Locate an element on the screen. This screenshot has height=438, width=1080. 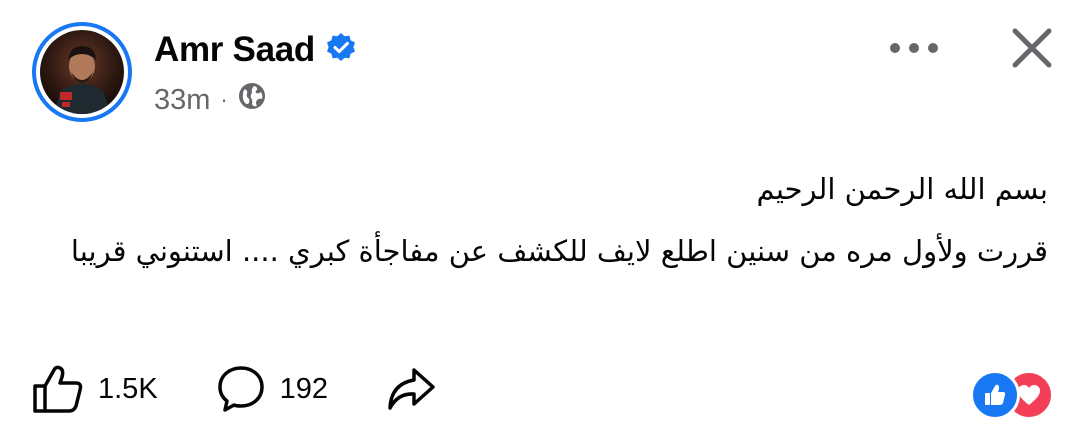
more-options-icon is located at coordinates (914, 48).